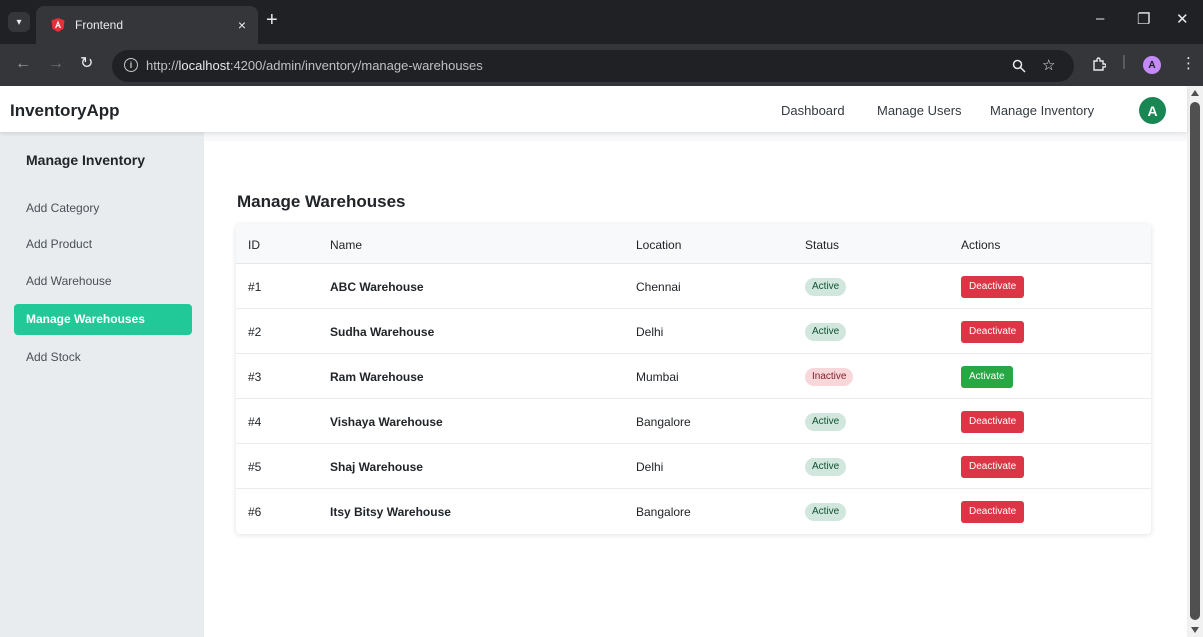 This screenshot has height=637, width=1203. What do you see at coordinates (1048, 65) in the screenshot?
I see `star-icon: ☆` at bounding box center [1048, 65].